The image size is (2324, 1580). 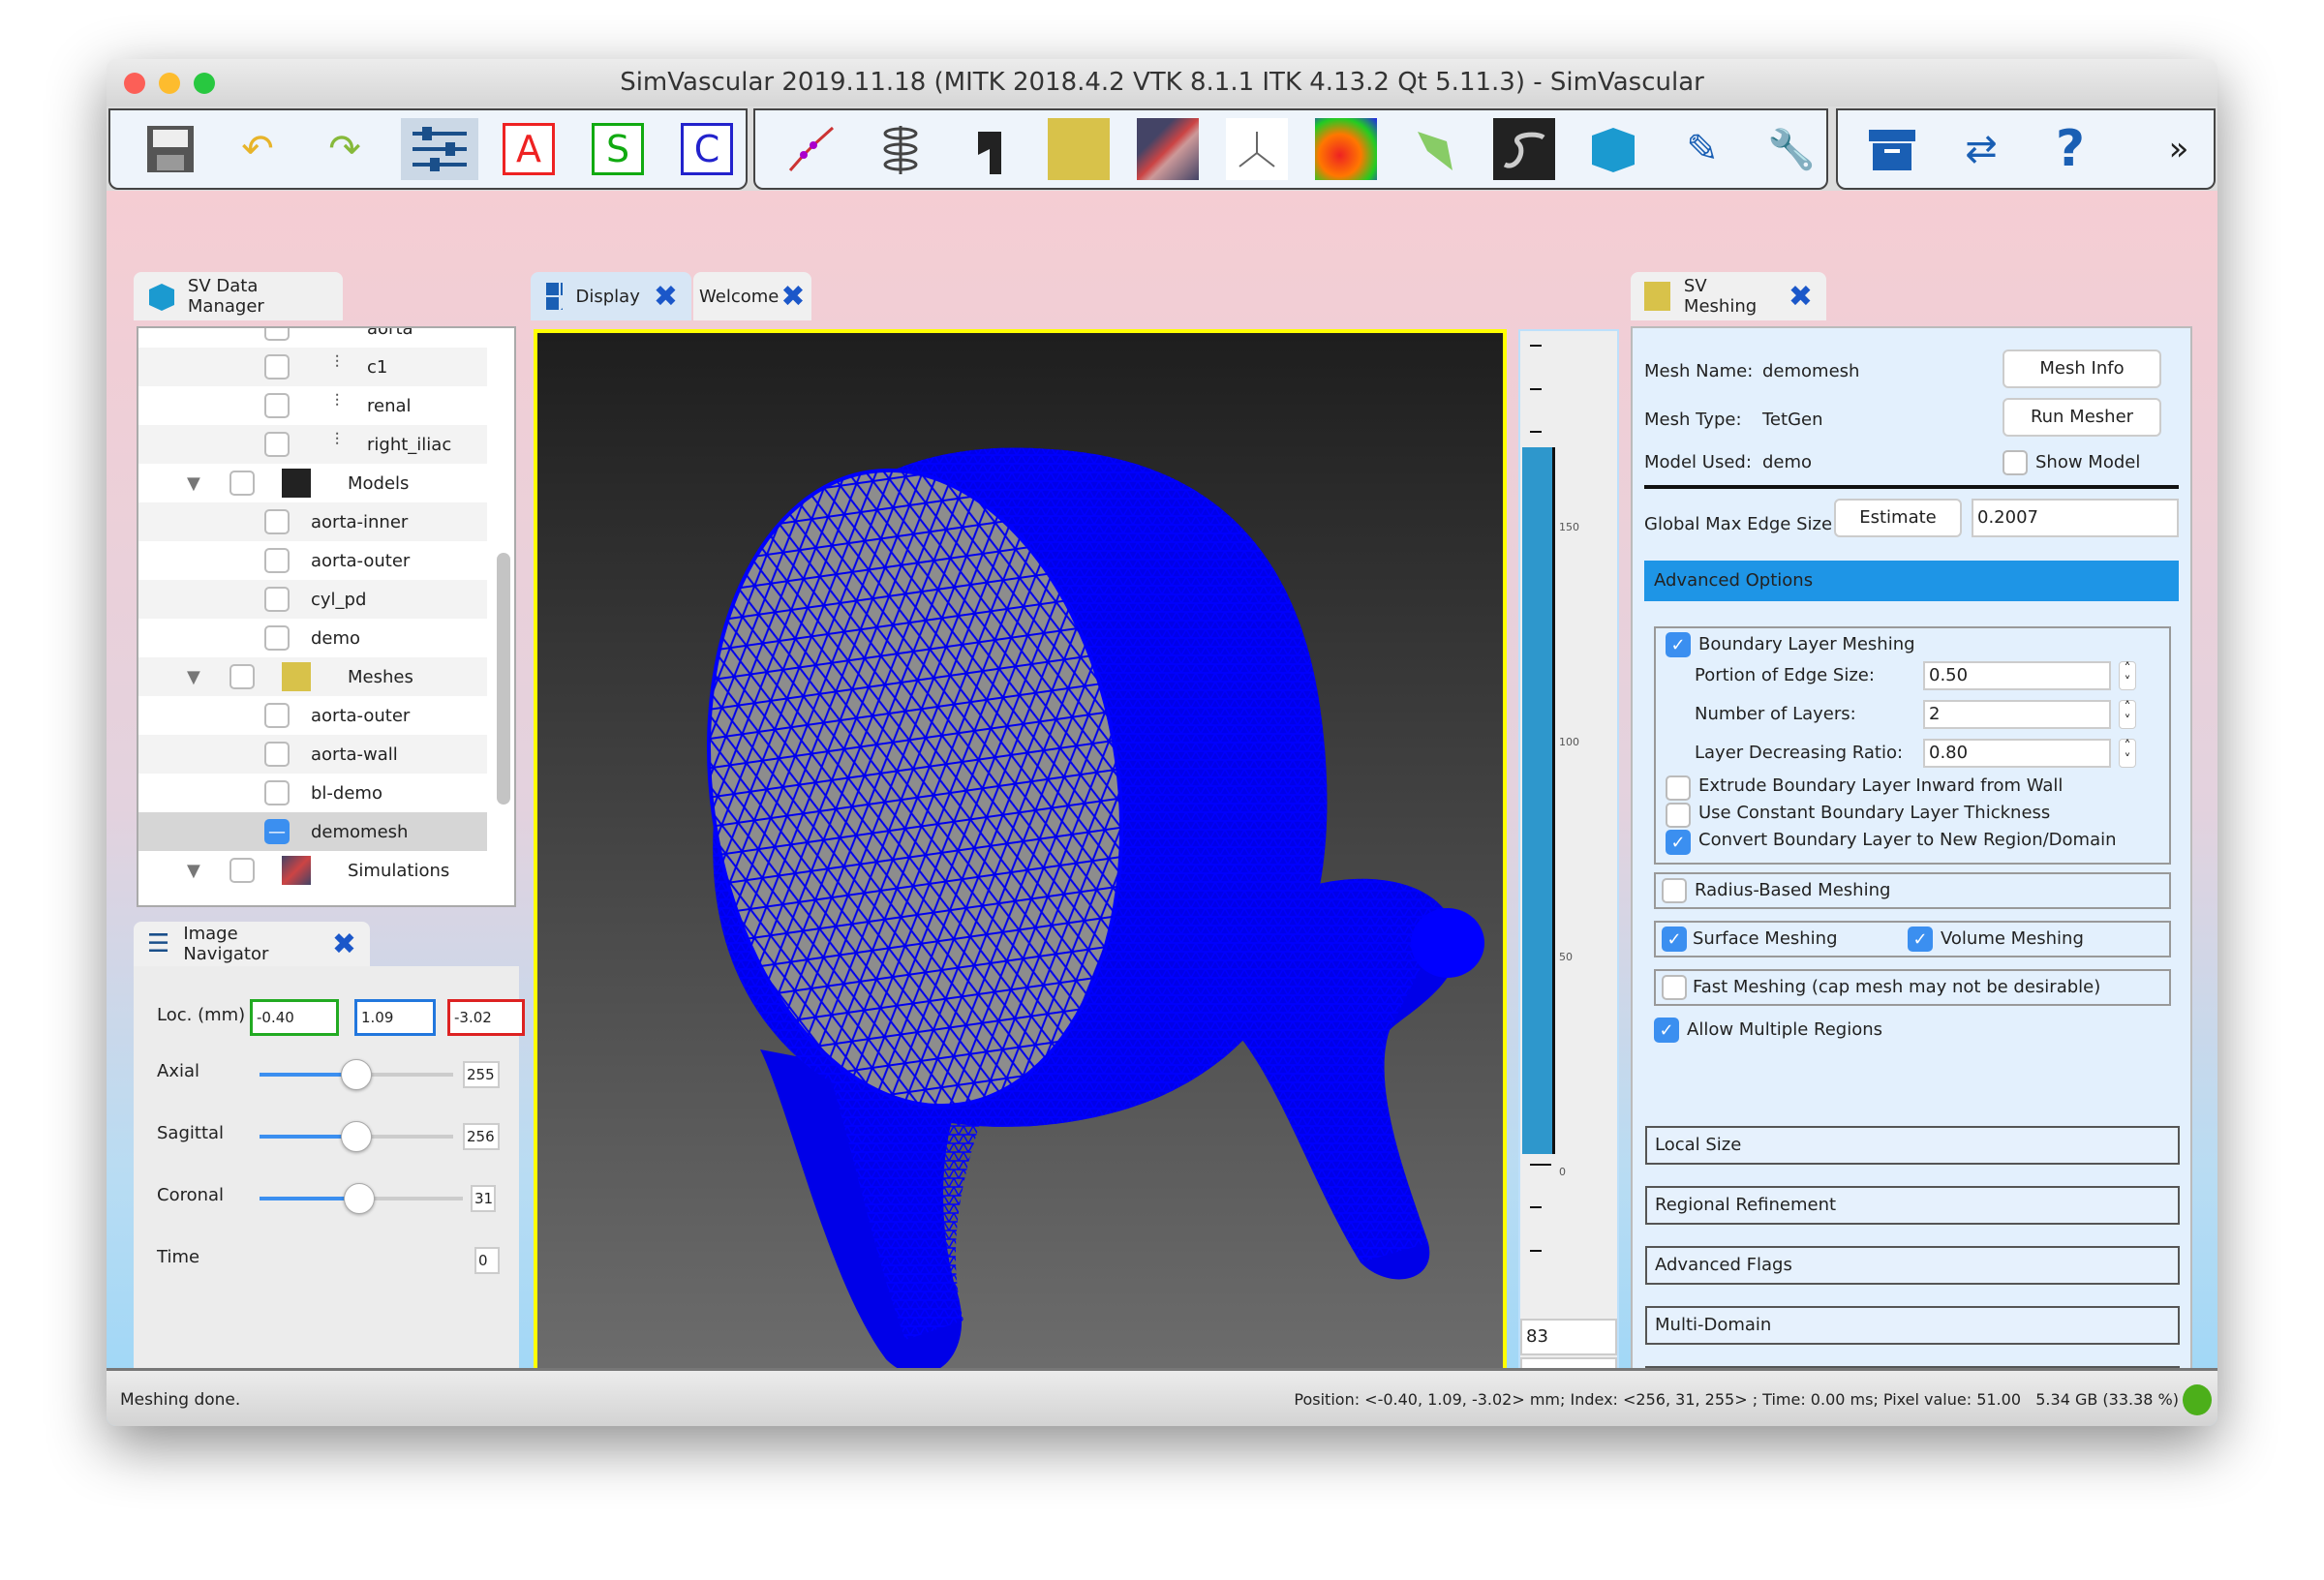 I want to click on ratio-input: 0.80, so click(x=2017, y=753).